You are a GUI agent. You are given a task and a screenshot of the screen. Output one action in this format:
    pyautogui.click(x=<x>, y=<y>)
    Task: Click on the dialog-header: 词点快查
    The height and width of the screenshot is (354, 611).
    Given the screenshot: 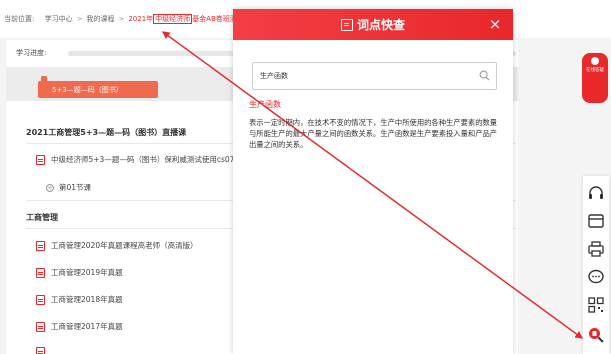 What is the action you would take?
    pyautogui.click(x=373, y=24)
    